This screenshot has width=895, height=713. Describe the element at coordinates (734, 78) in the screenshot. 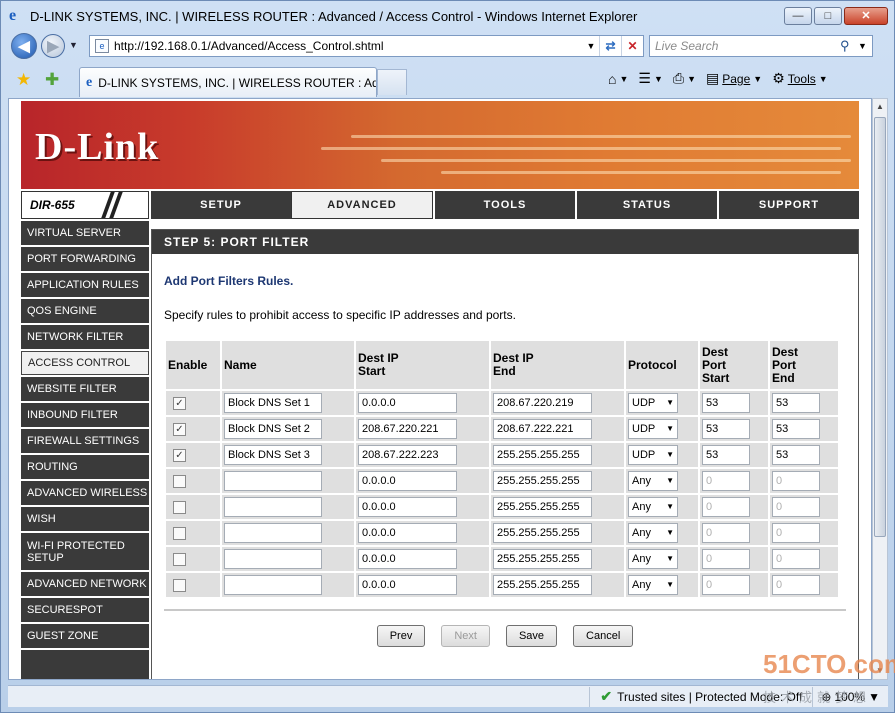

I see `page-menu: ▤ Page ▼` at that location.